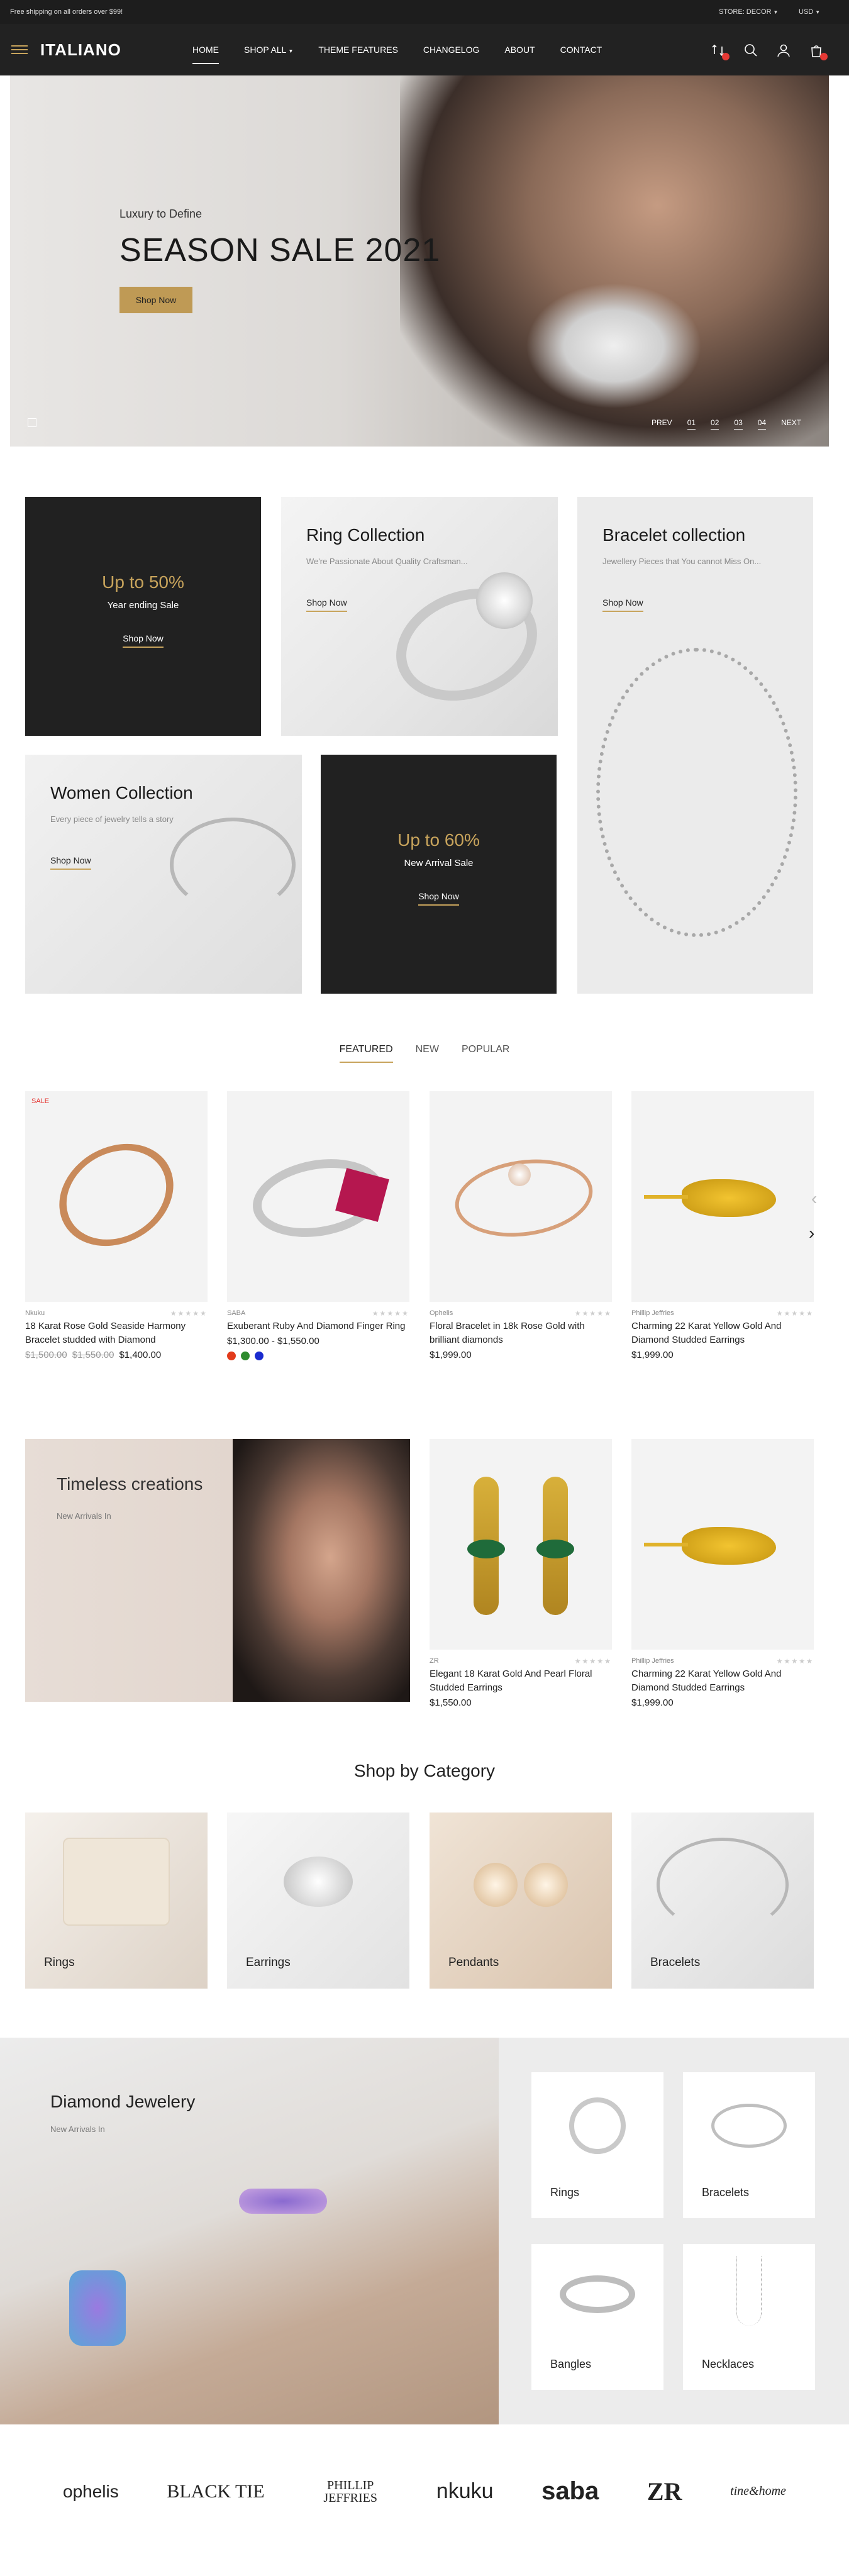  Describe the element at coordinates (84, 1516) in the screenshot. I see `promo-subtitle: New Arrivals In` at that location.